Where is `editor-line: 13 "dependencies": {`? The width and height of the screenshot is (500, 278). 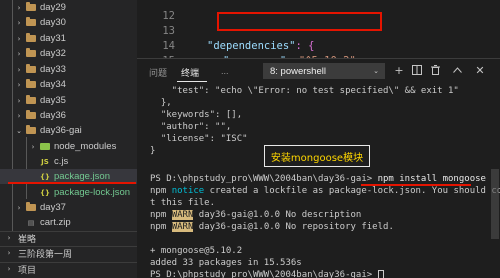
editor-line: 13 "dependencies": { is located at coordinates (225, 30).